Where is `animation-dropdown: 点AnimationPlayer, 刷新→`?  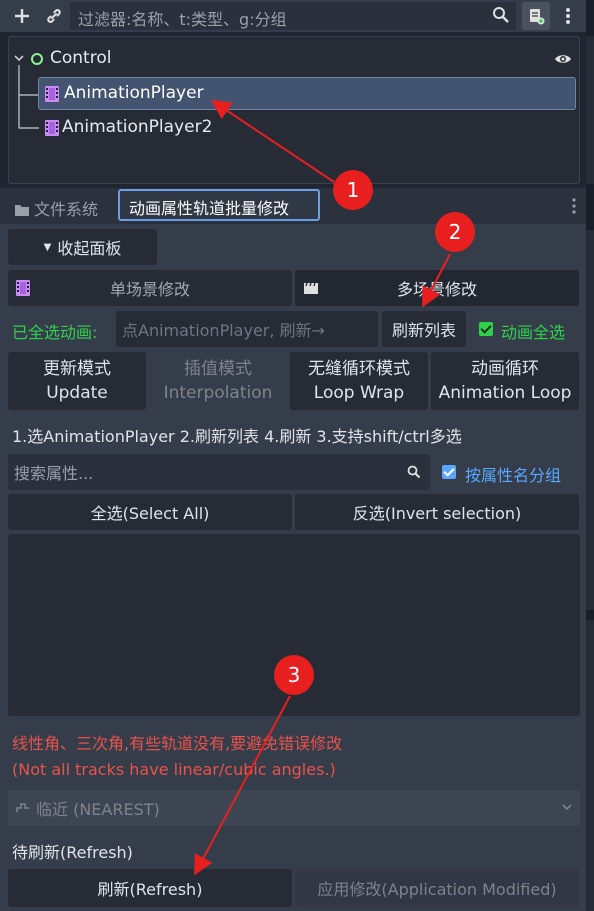 animation-dropdown: 点AnimationPlayer, 刷新→ is located at coordinates (247, 329).